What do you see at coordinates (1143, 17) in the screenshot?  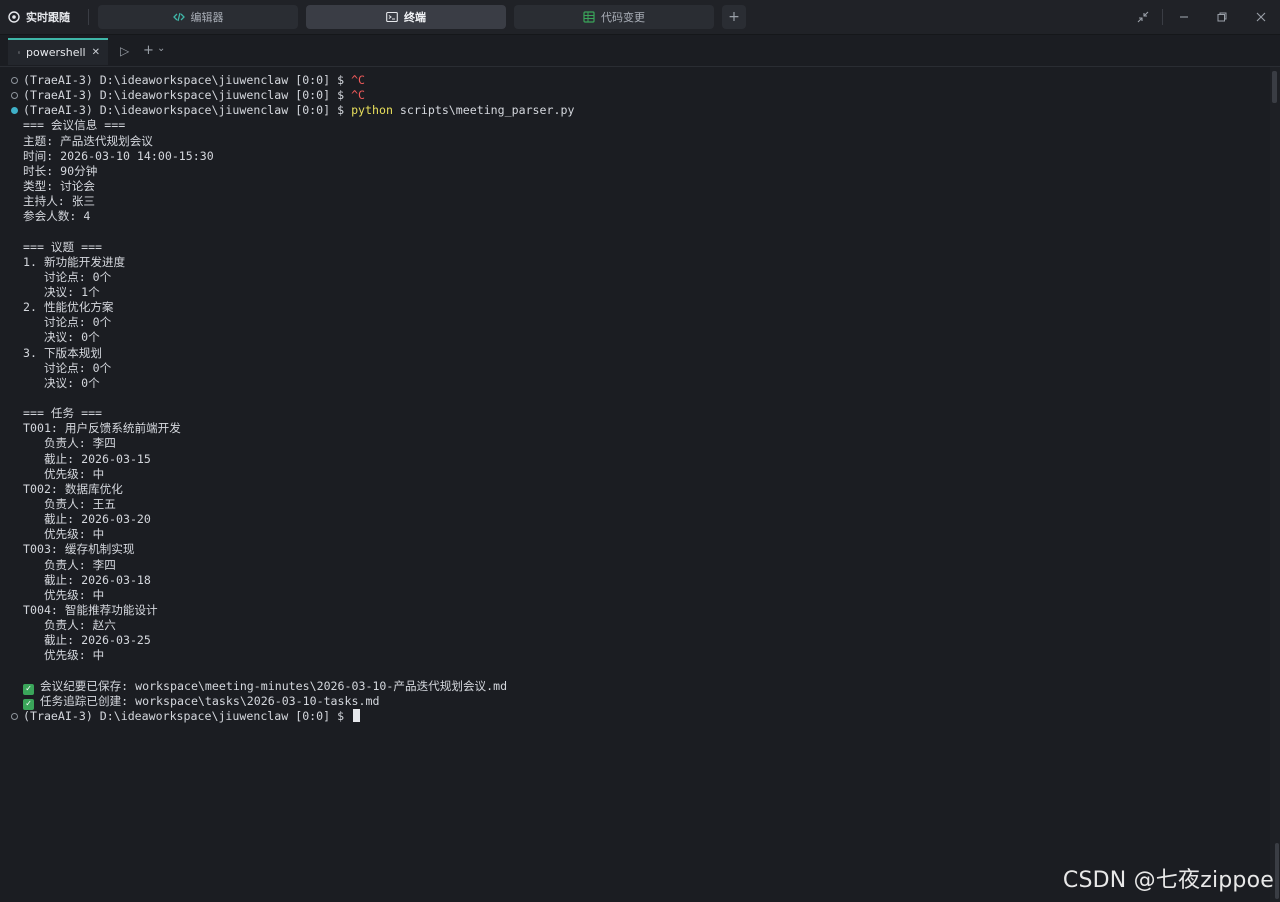 I see `collapse-icon` at bounding box center [1143, 17].